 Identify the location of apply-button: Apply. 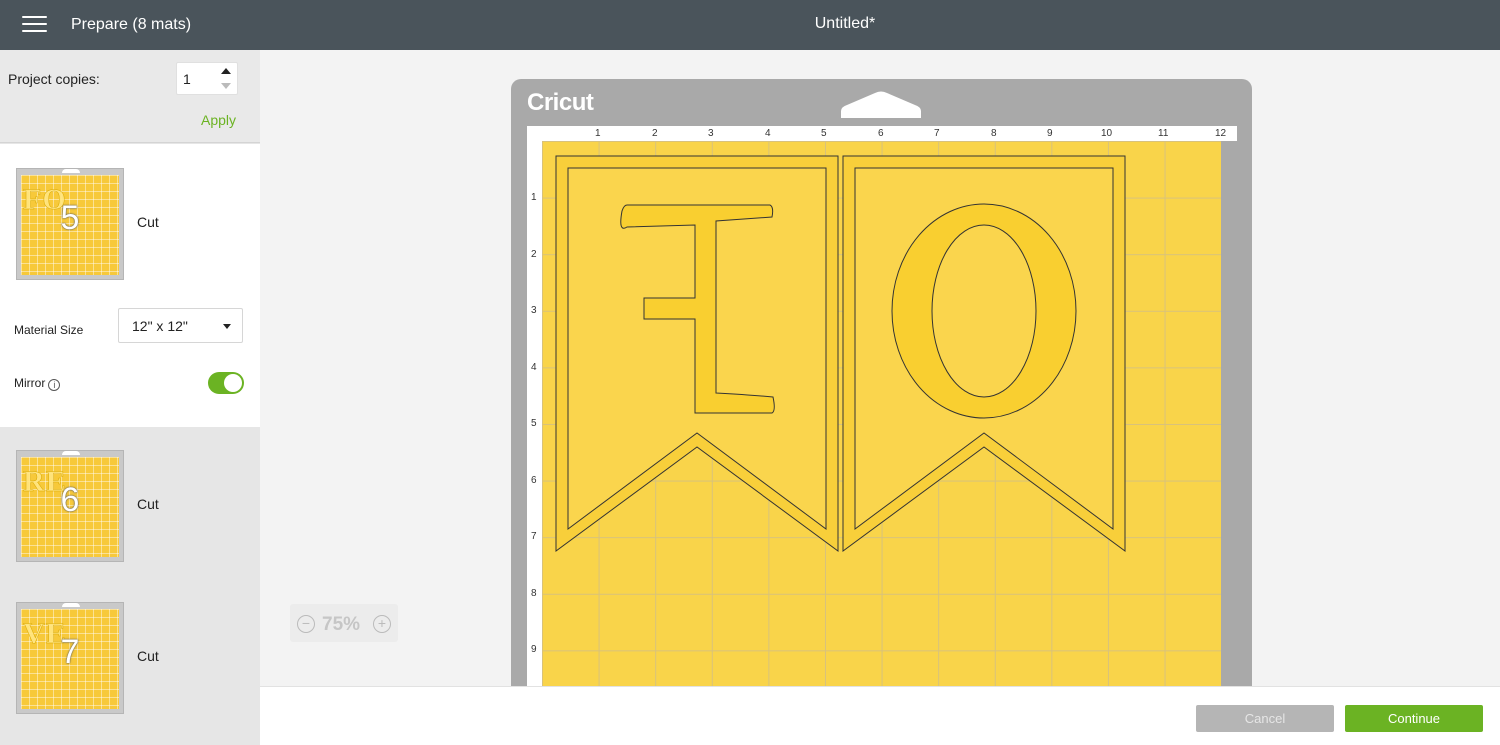
(218, 120).